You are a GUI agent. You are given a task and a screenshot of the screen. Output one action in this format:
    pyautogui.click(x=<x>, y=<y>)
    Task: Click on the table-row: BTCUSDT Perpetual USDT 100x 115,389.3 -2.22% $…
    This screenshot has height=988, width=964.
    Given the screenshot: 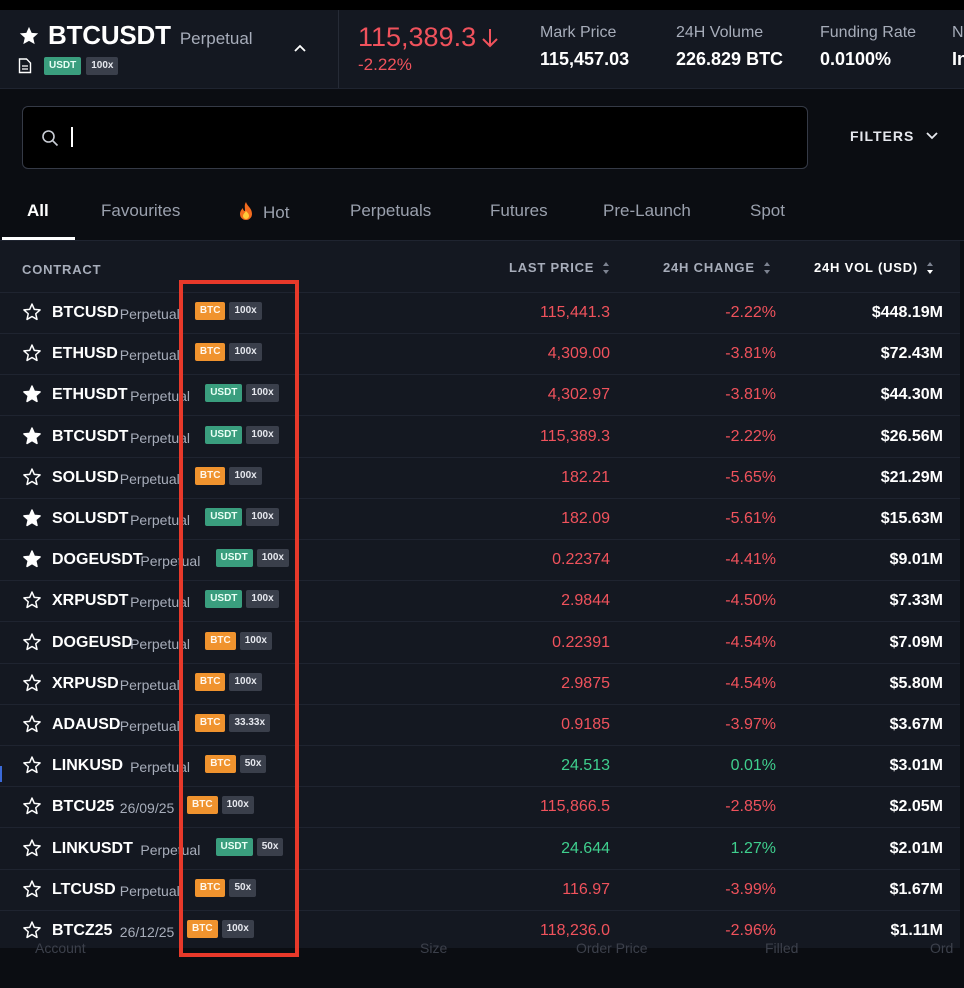 What is the action you would take?
    pyautogui.click(x=480, y=437)
    